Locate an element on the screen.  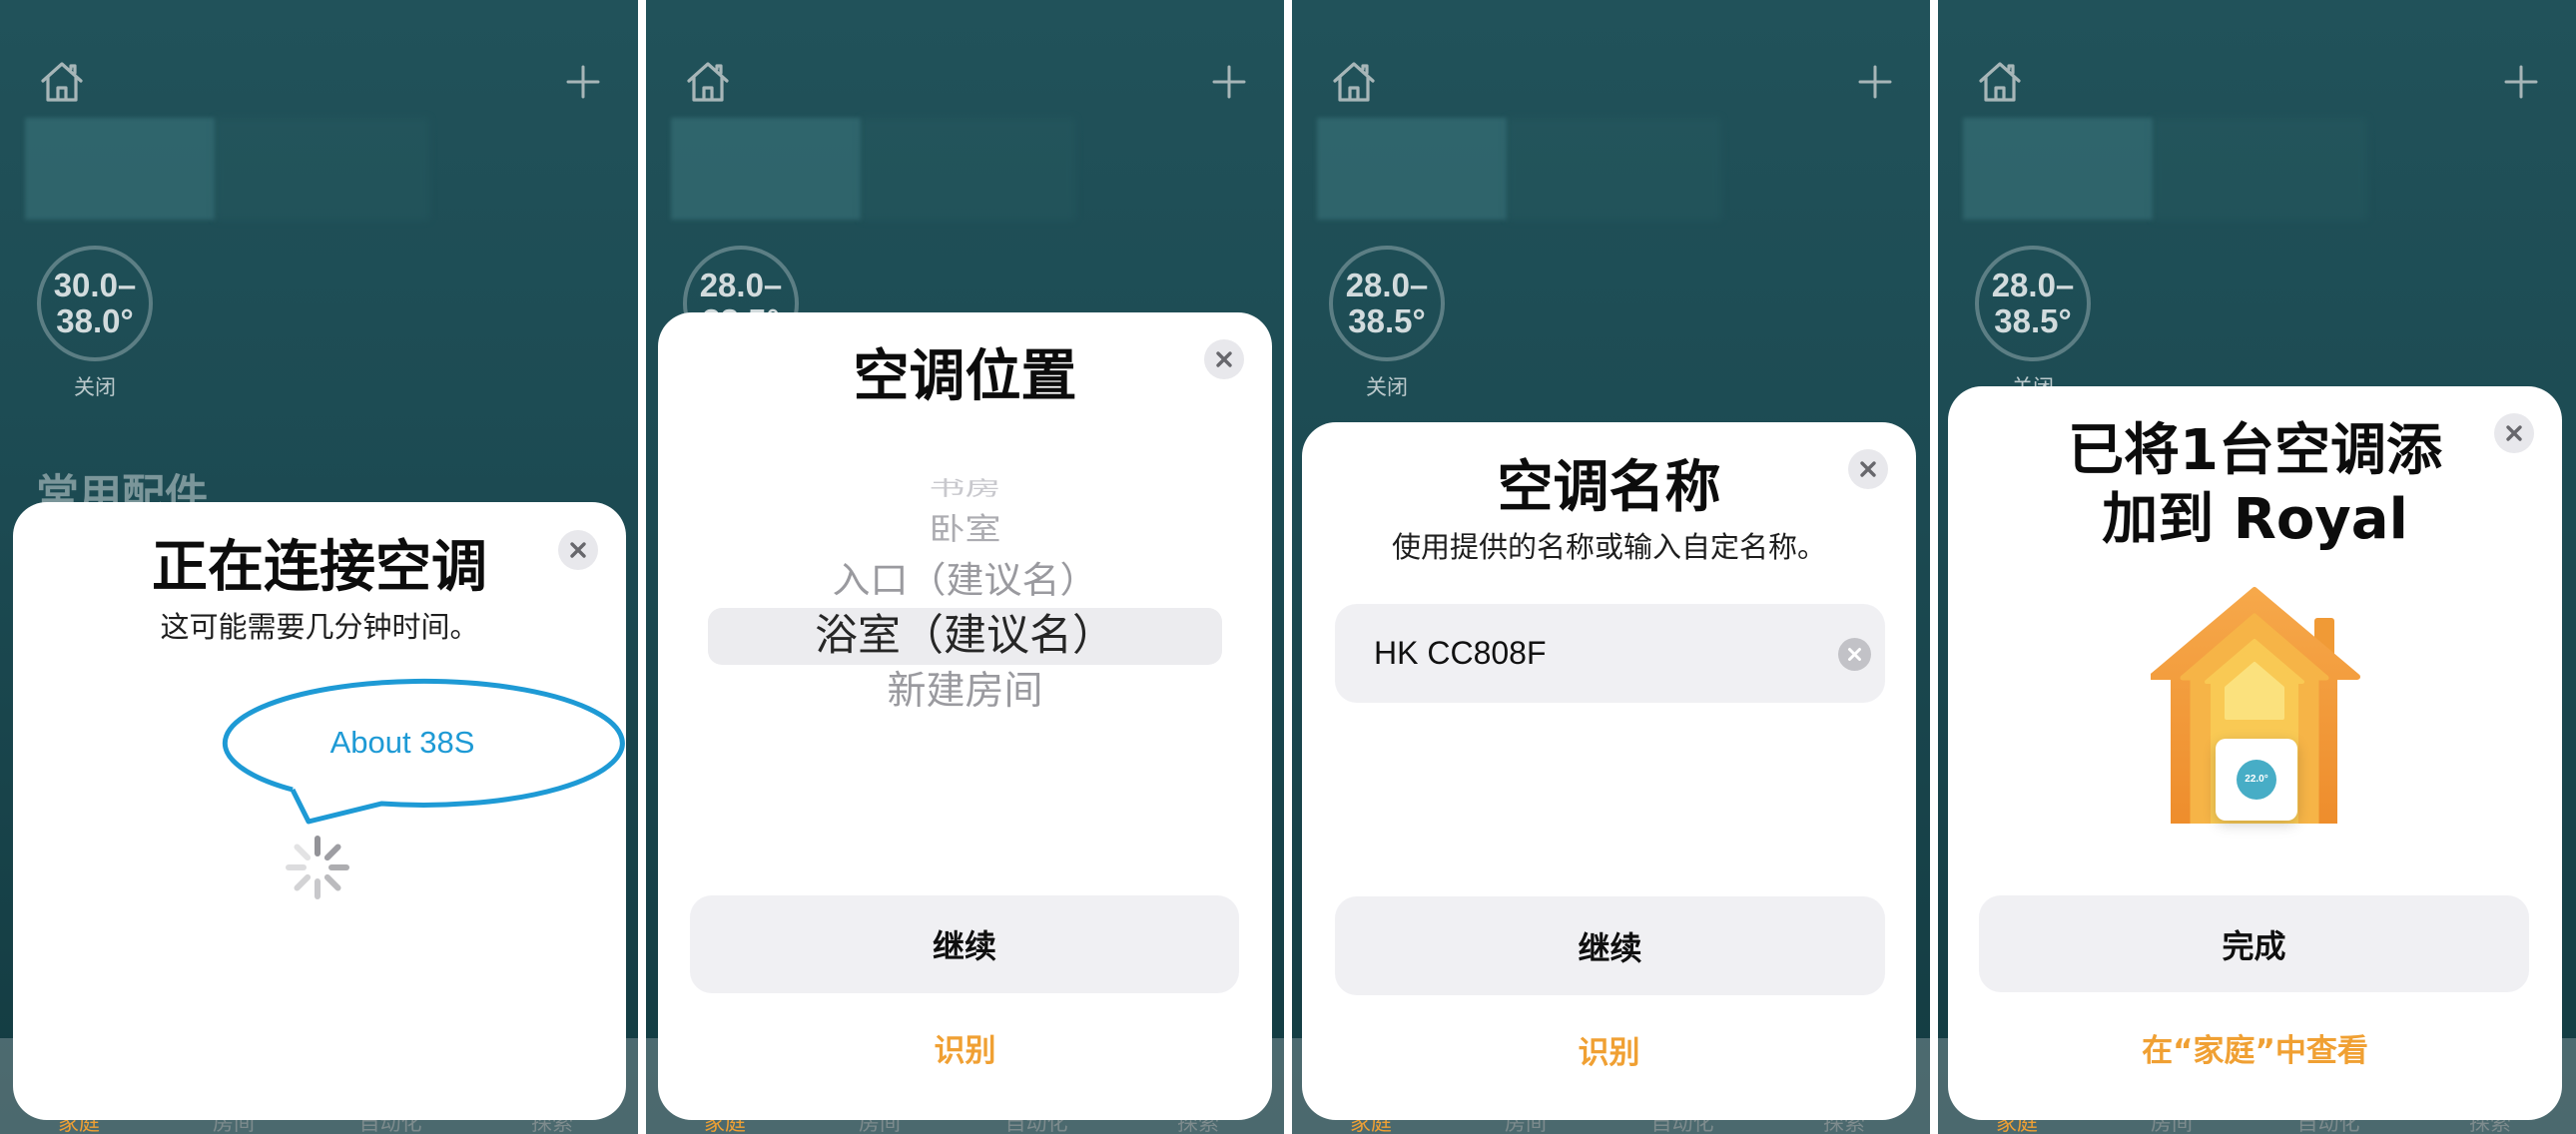
picker-item: 入口（建议名） is located at coordinates (965, 580).